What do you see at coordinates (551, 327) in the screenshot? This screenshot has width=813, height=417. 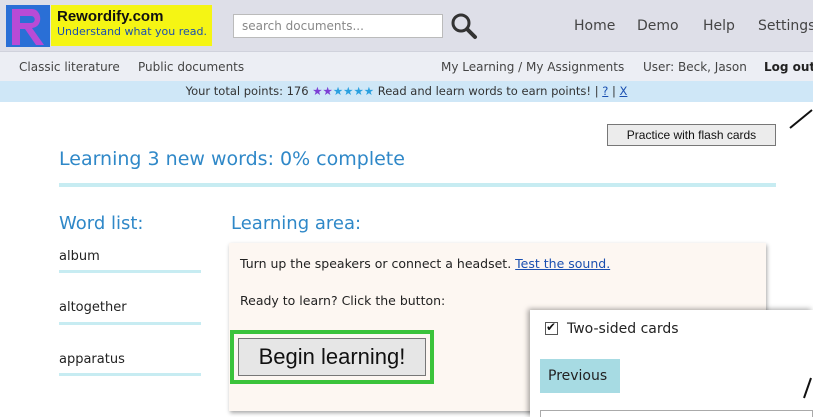 I see `two-sided-checkbox` at bounding box center [551, 327].